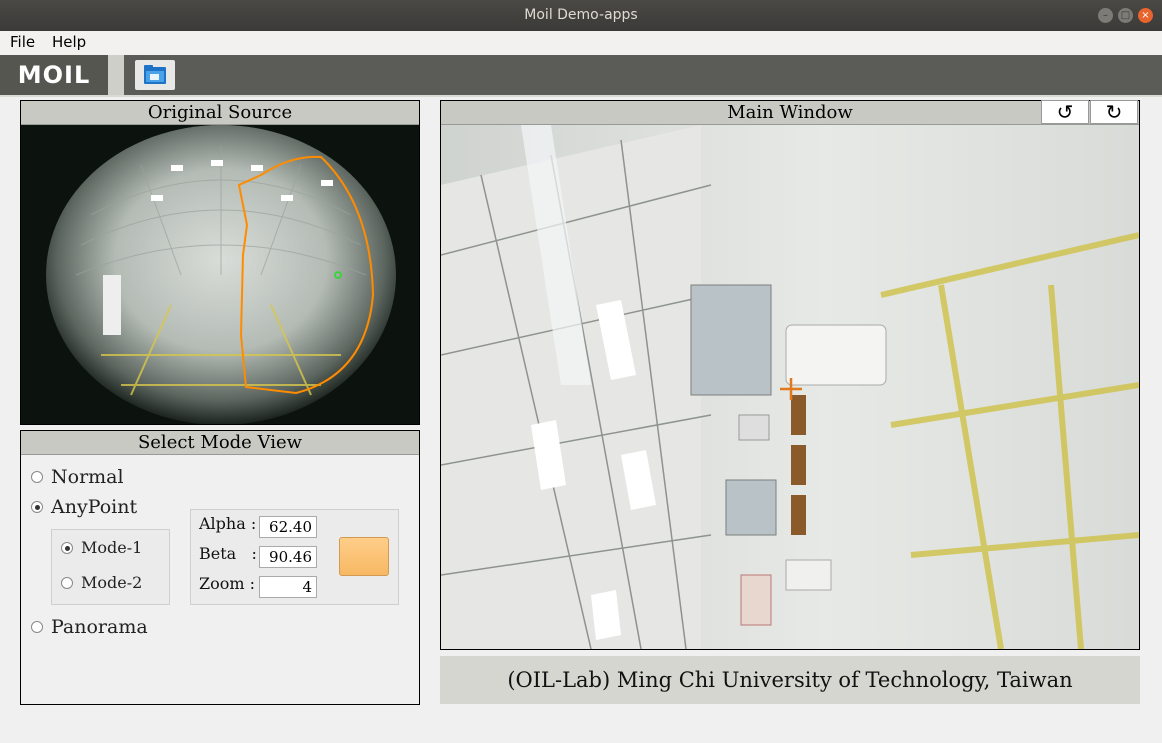 This screenshot has height=743, width=1162. I want to click on menu-file: File, so click(22, 42).